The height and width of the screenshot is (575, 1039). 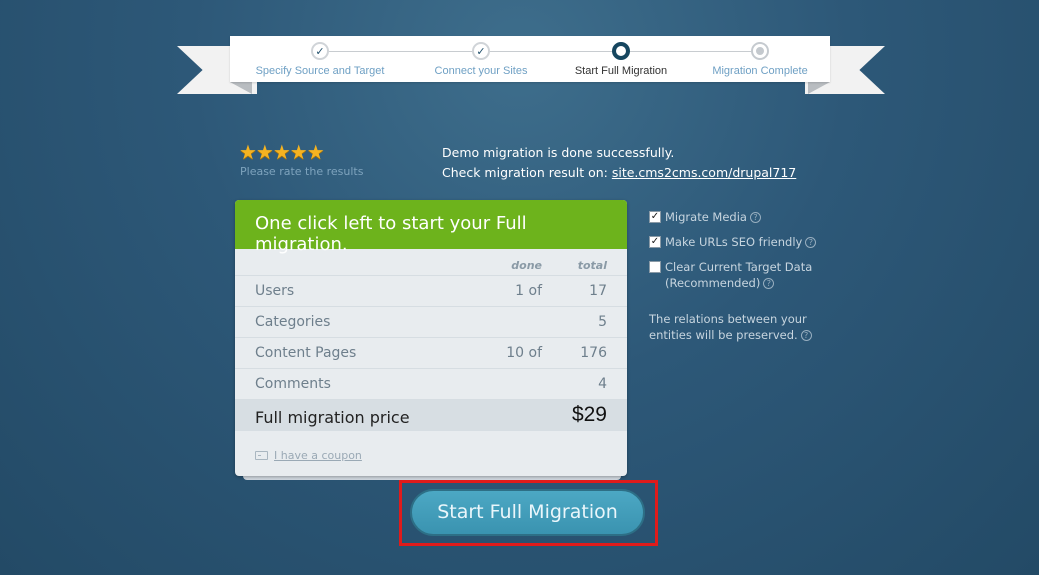 What do you see at coordinates (558, 152) in the screenshot?
I see `demo-success-text: Demo migration is done successfully.` at bounding box center [558, 152].